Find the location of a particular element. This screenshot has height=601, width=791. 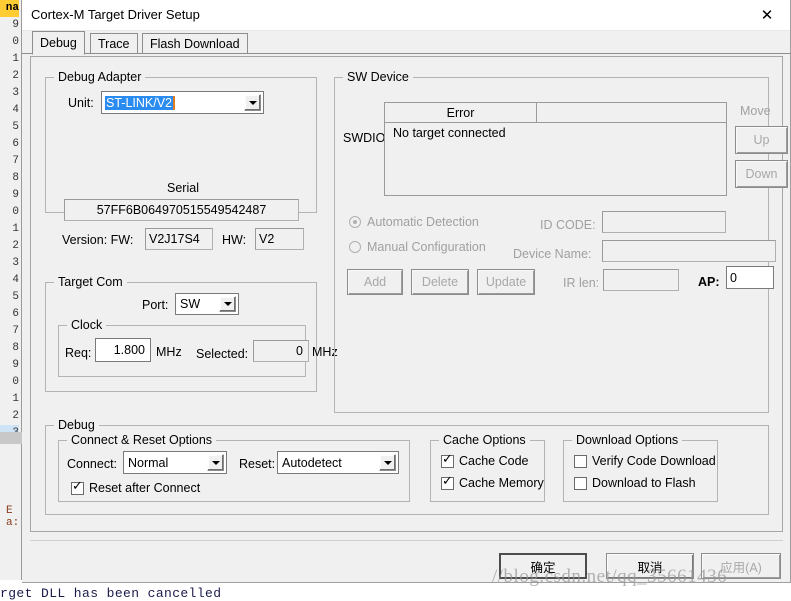

reset-combobox: Autodetect is located at coordinates (338, 462).